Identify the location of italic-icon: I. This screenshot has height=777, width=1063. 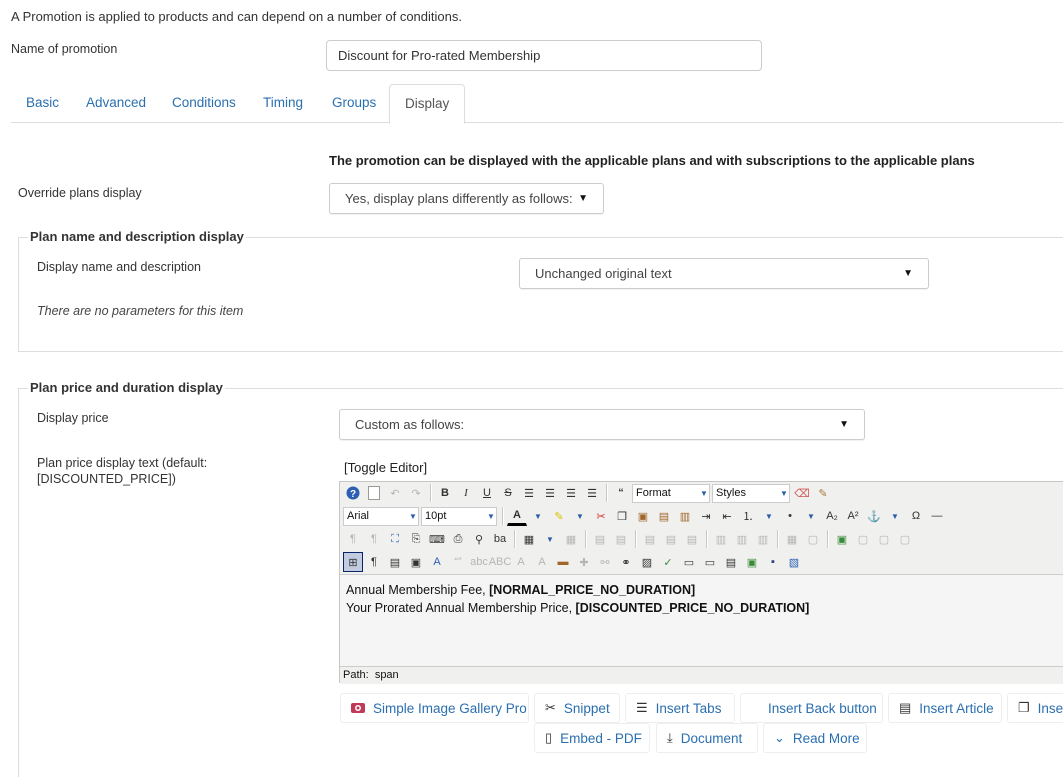
(466, 493).